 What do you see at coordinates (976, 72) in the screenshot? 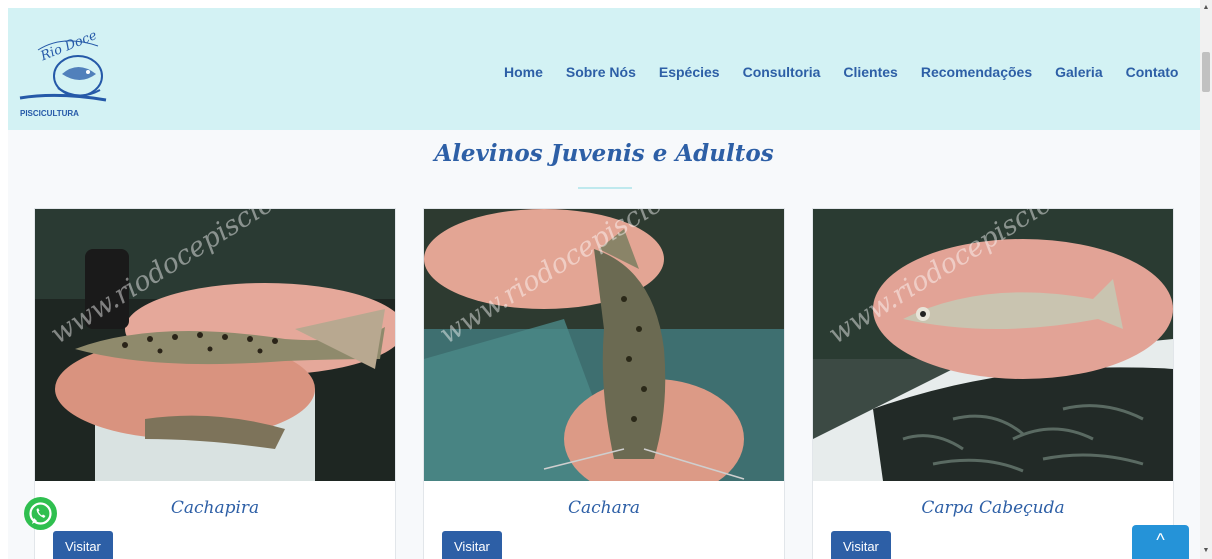
I see `nav-recomendacoes: Recomendações` at bounding box center [976, 72].